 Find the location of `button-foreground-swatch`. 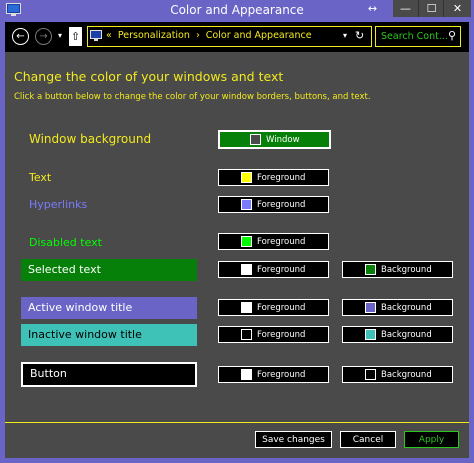

button-foreground-swatch is located at coordinates (246, 374).